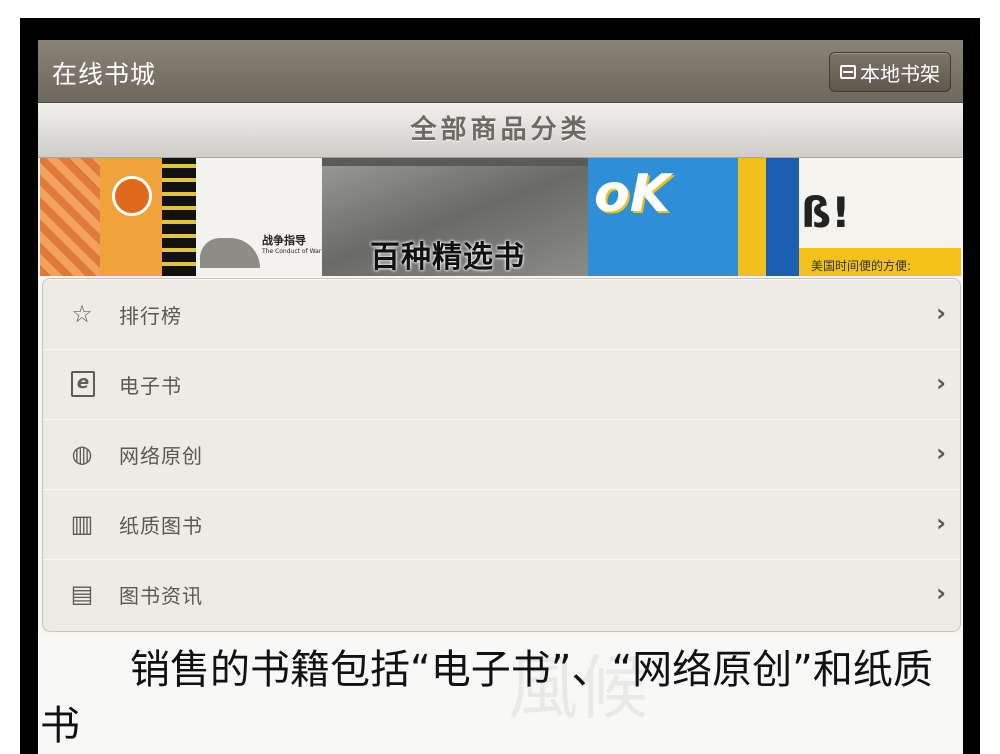 The height and width of the screenshot is (754, 1000). I want to click on globe-icon: ◍, so click(82, 454).